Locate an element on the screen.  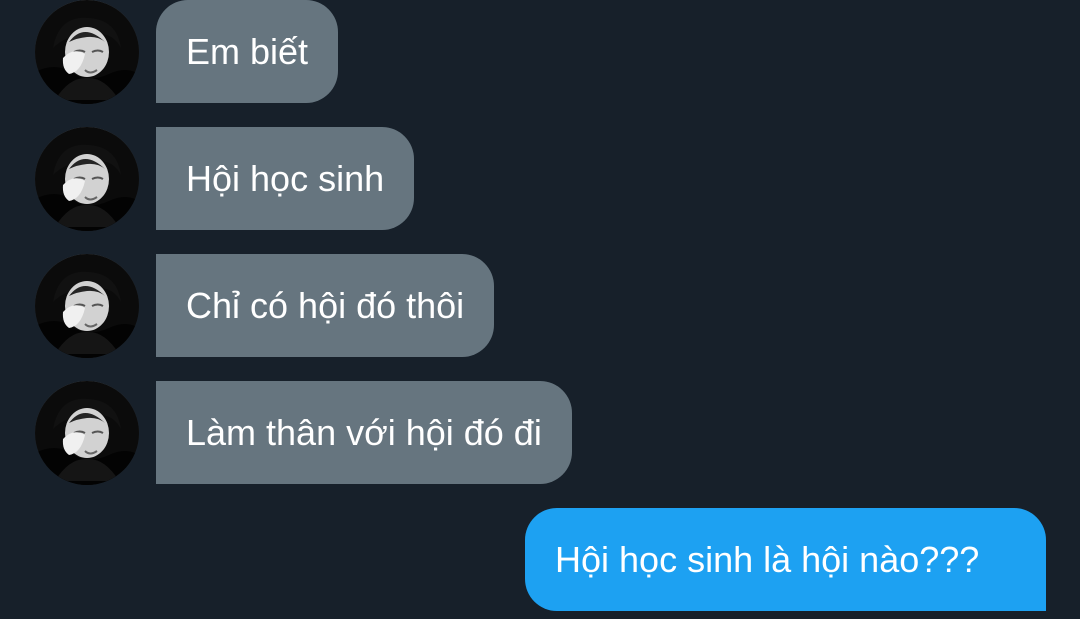
message-text: Chỉ có hội đó thôi is located at coordinates (325, 305).